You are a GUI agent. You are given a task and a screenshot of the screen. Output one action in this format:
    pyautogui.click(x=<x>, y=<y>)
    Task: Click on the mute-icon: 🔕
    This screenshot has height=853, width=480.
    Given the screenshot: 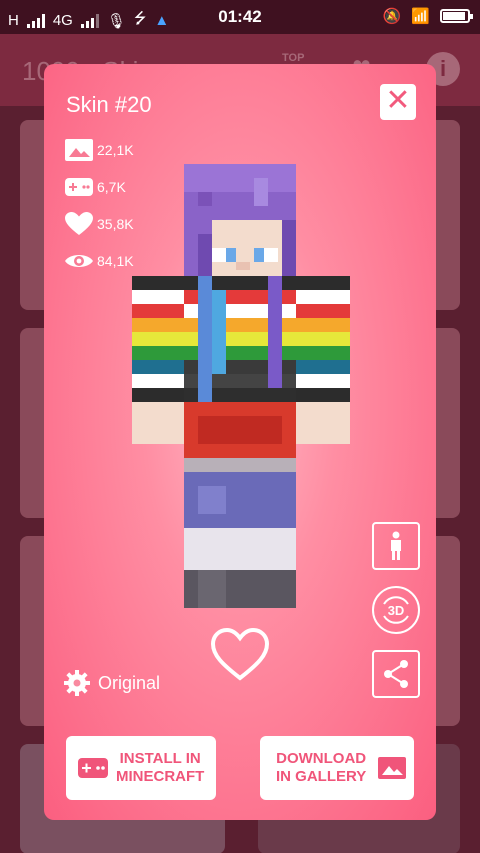 What is the action you would take?
    pyautogui.click(x=392, y=16)
    